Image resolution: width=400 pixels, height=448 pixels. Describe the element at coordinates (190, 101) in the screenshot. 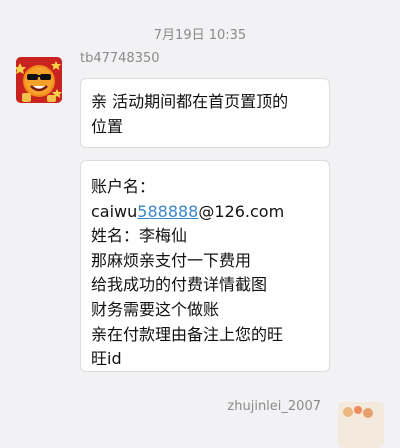

I see `message-text: 亲 活动期间都在首页置顶的` at that location.